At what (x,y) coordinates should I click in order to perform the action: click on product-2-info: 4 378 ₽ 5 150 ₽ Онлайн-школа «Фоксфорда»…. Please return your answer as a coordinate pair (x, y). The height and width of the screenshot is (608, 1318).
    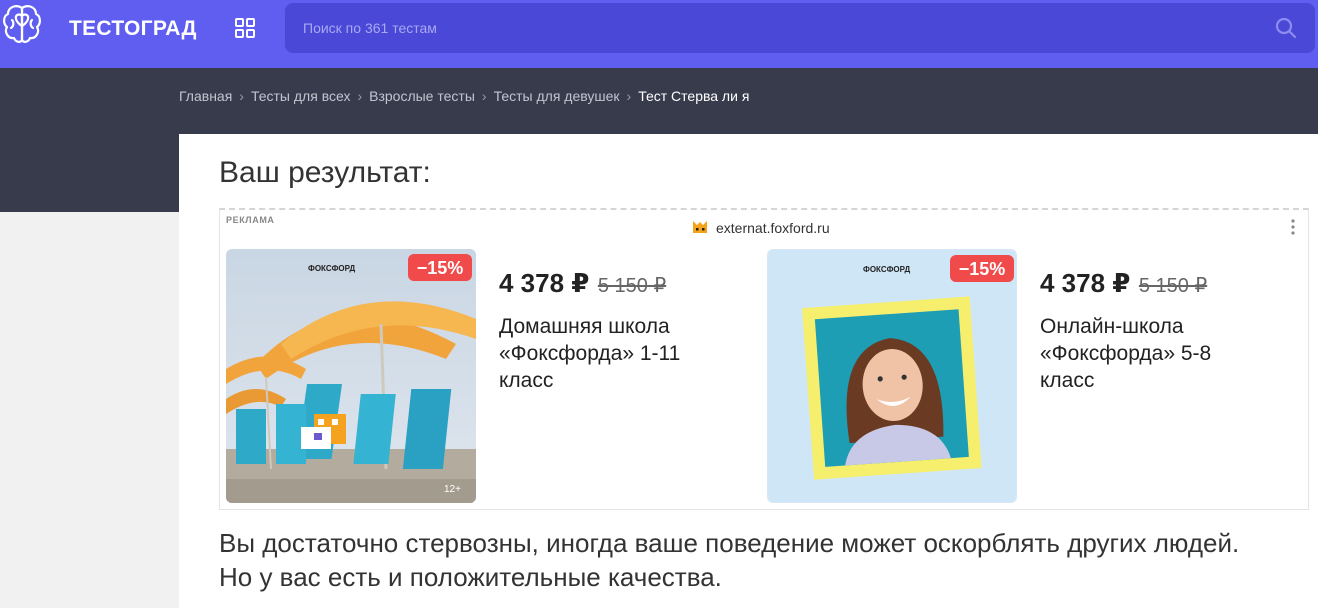
    Looking at the image, I should click on (1150, 331).